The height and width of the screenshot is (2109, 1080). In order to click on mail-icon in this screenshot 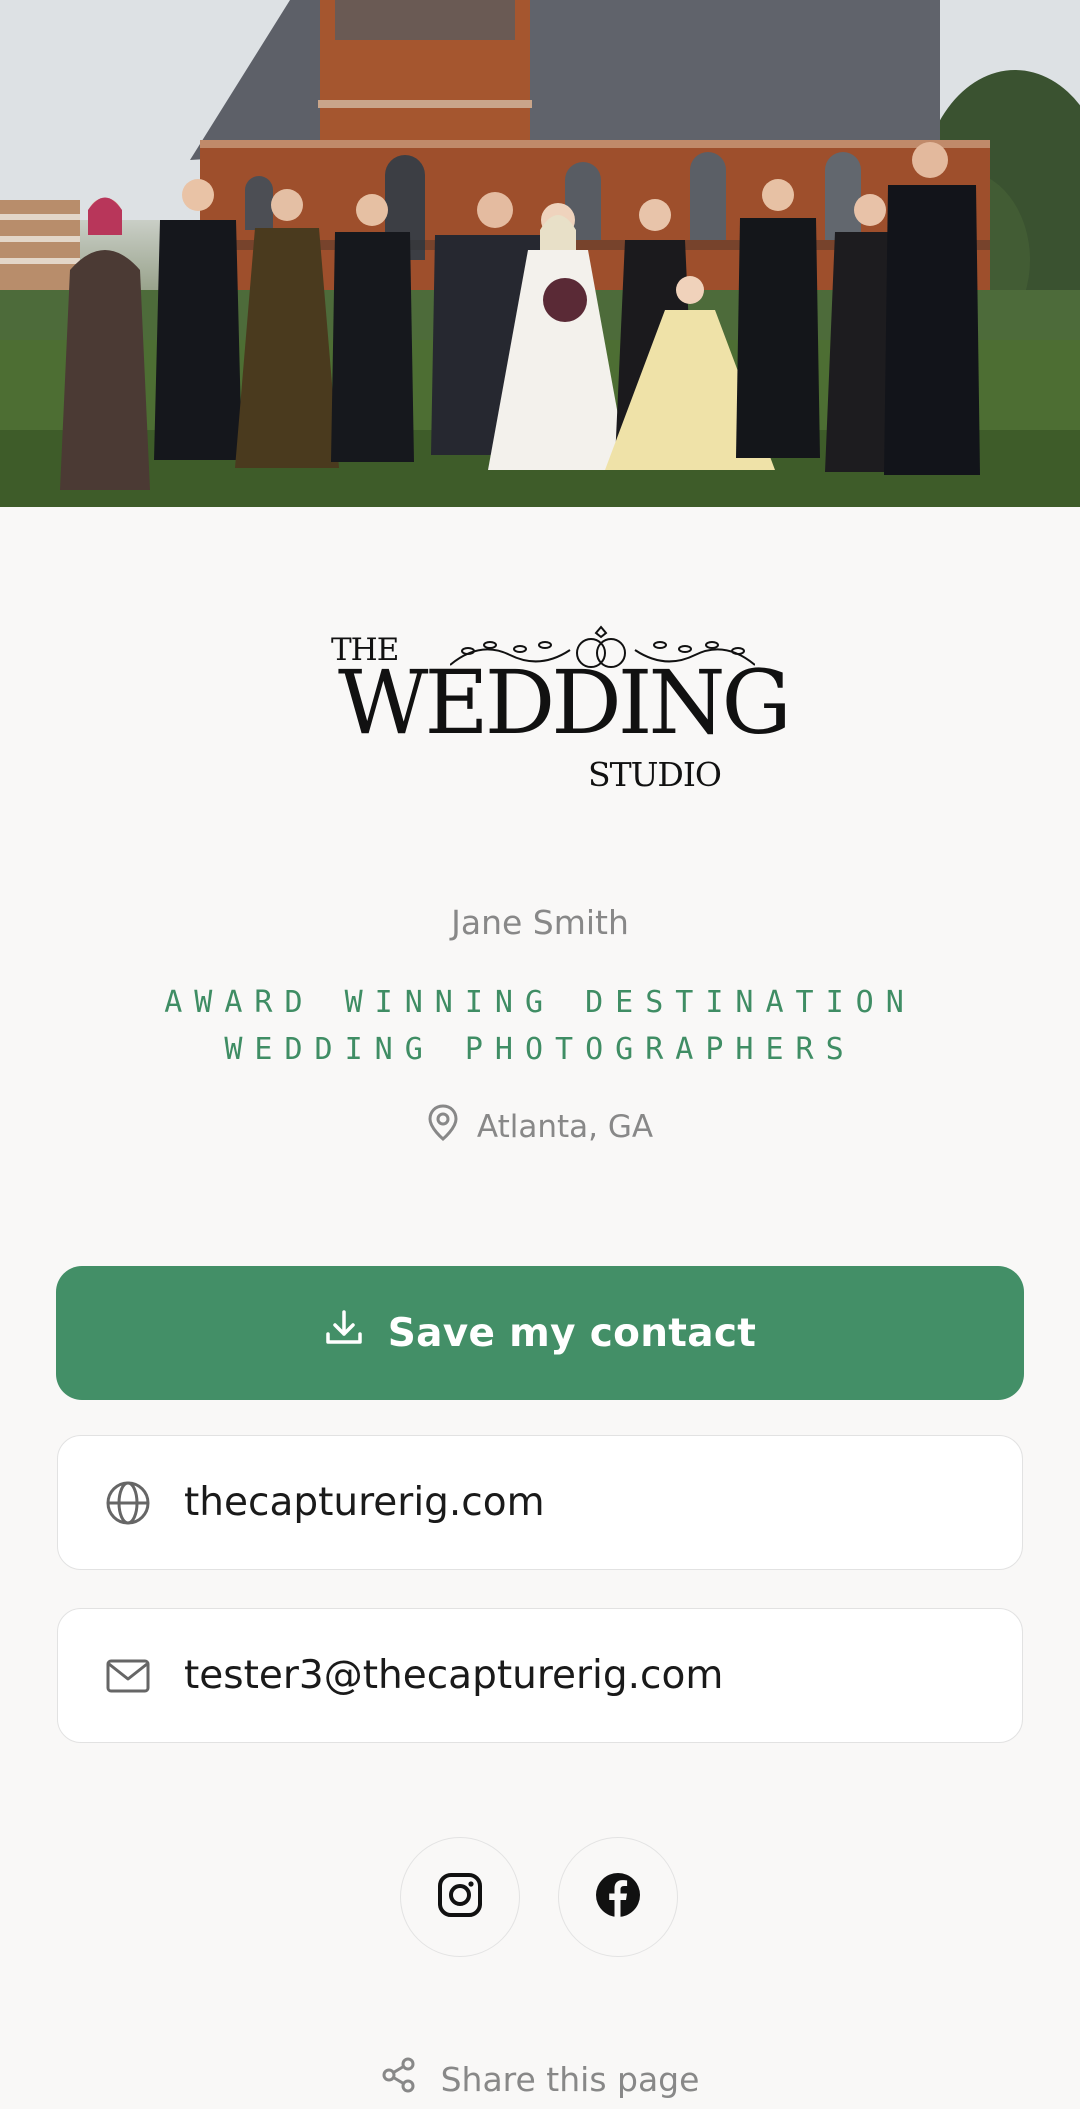, I will do `click(128, 1676)`.